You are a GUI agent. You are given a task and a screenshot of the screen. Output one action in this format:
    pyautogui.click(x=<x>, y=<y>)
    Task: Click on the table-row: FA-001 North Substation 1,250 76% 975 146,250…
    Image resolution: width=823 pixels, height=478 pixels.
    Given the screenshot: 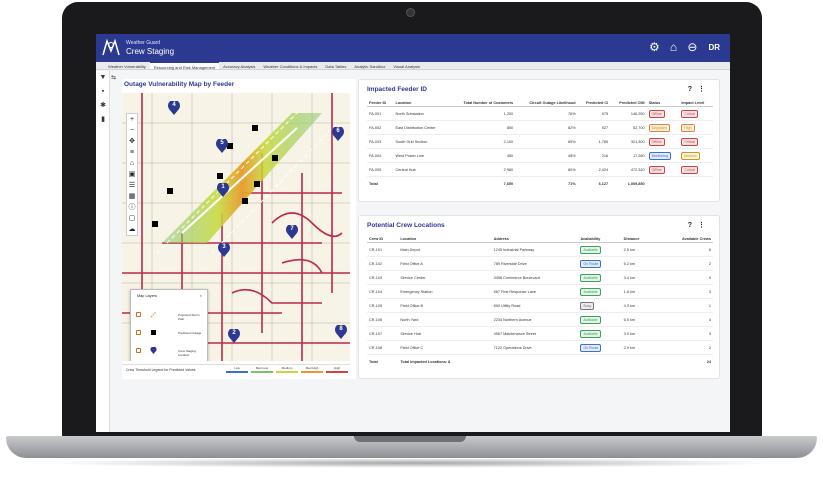 What is the action you would take?
    pyautogui.click(x=540, y=113)
    